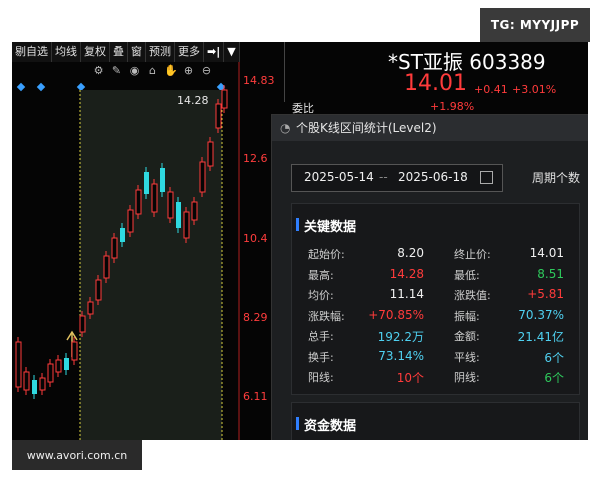 This screenshot has width=600, height=480. I want to click on stat-value: +5.81, so click(545, 294).